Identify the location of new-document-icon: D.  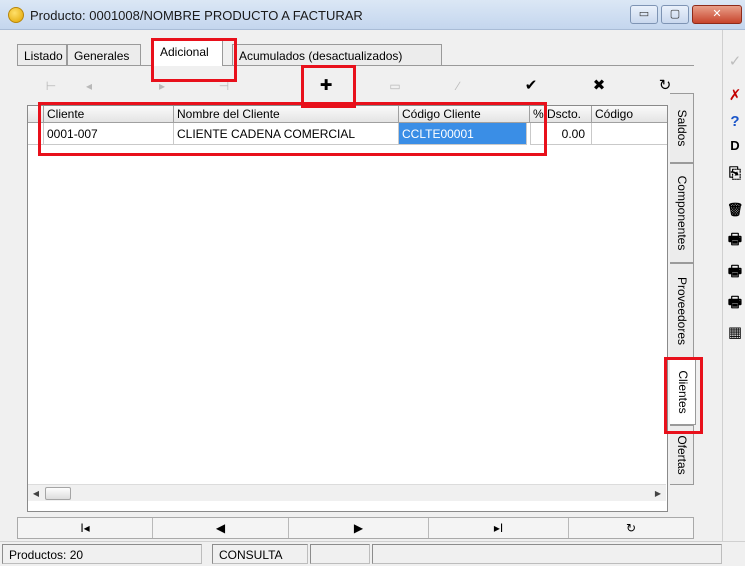
(735, 146).